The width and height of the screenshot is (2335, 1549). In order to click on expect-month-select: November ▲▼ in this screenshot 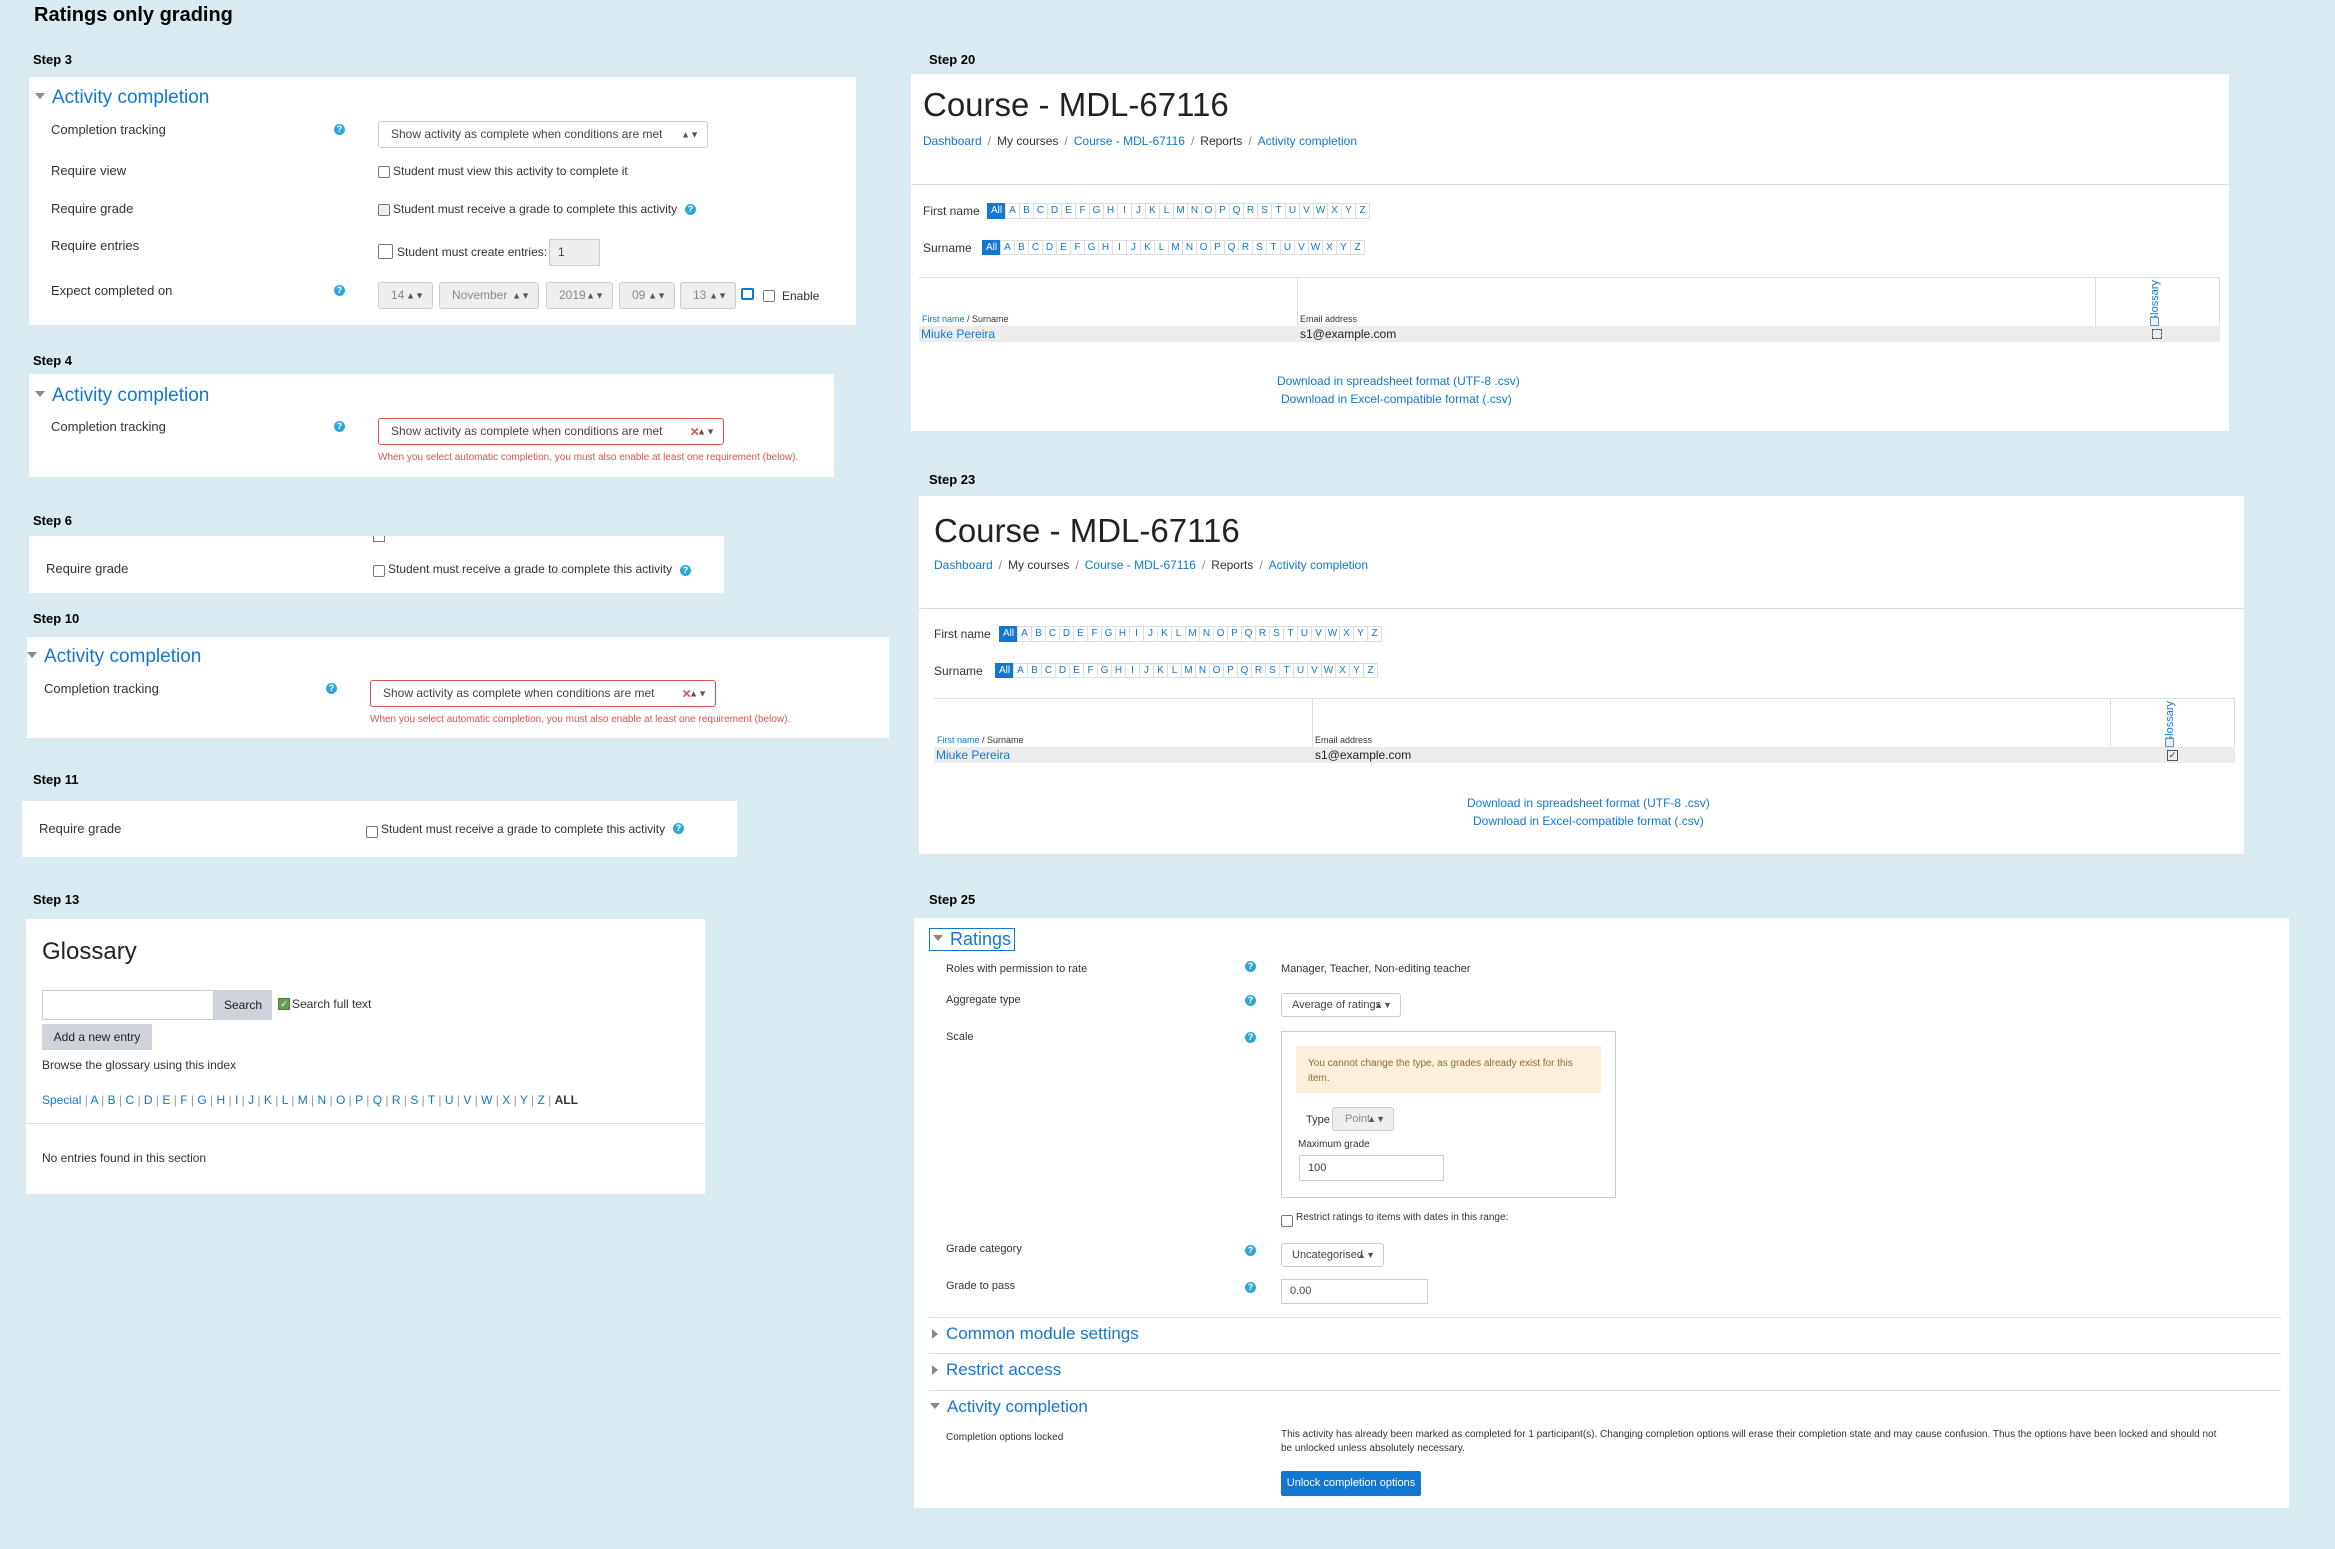, I will do `click(489, 295)`.